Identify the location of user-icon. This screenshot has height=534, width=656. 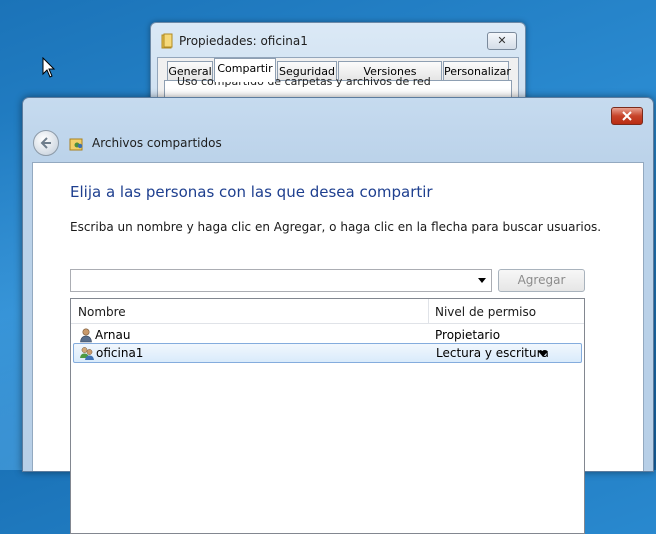
(86, 335).